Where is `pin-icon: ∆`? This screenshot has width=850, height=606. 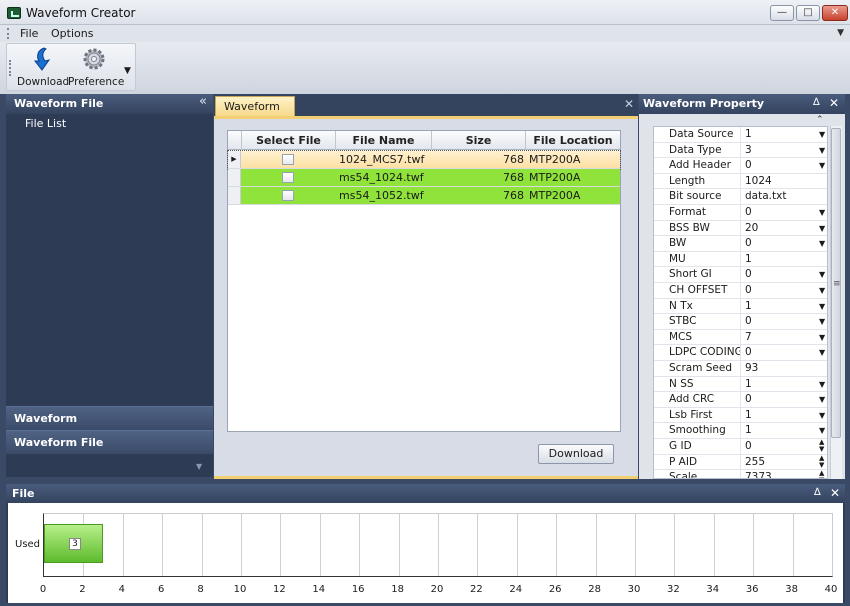 pin-icon: ∆ is located at coordinates (816, 102).